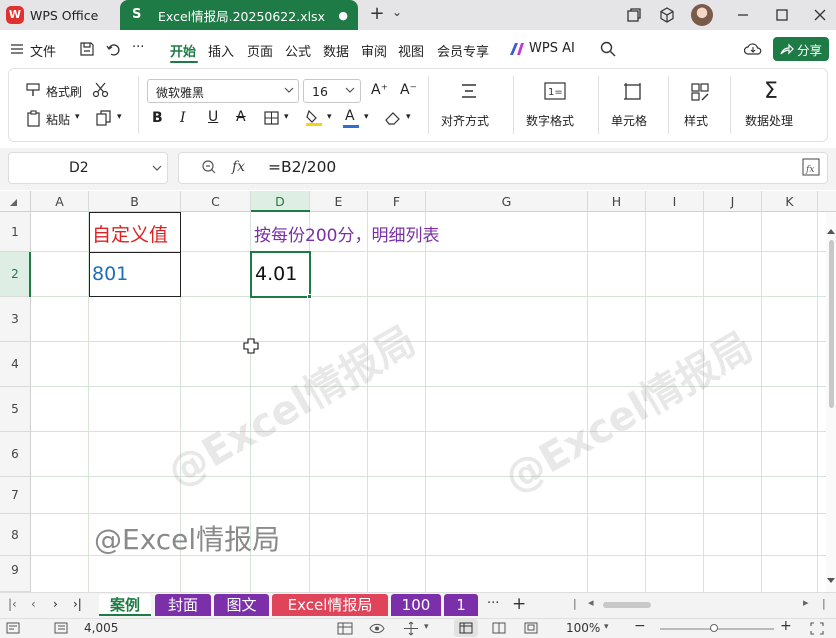 This screenshot has width=836, height=638. I want to click on avatar, so click(702, 15).